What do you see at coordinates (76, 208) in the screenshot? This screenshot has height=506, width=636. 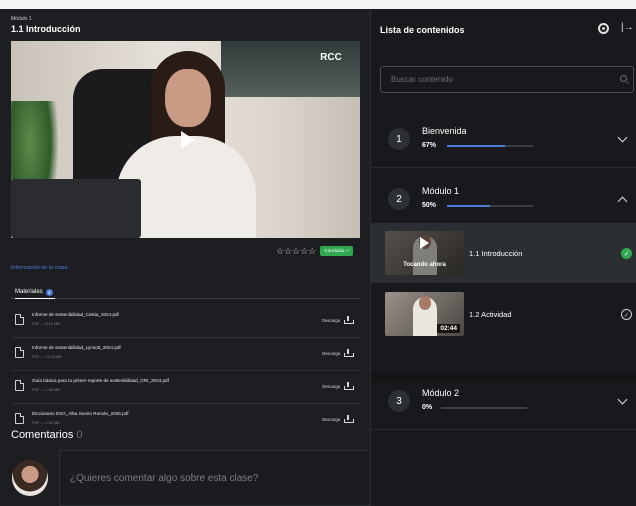 I see `video-laptop` at bounding box center [76, 208].